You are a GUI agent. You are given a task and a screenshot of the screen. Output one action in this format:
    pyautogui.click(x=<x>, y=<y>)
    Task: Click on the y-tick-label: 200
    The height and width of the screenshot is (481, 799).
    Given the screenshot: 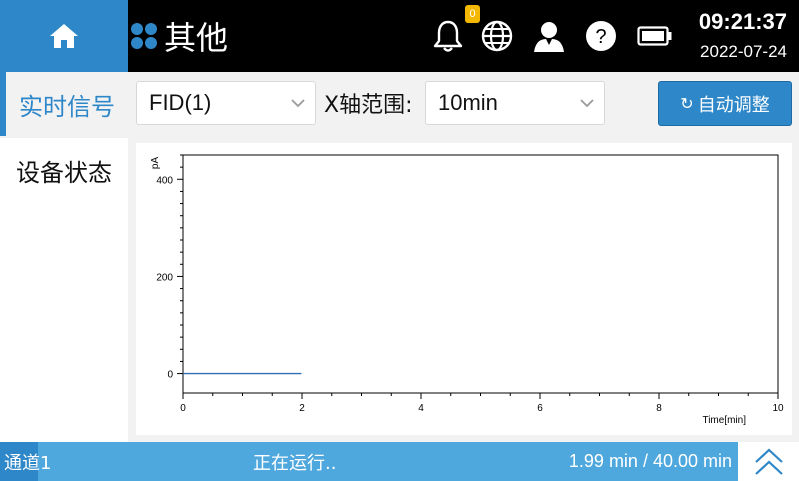 What is the action you would take?
    pyautogui.click(x=164, y=277)
    